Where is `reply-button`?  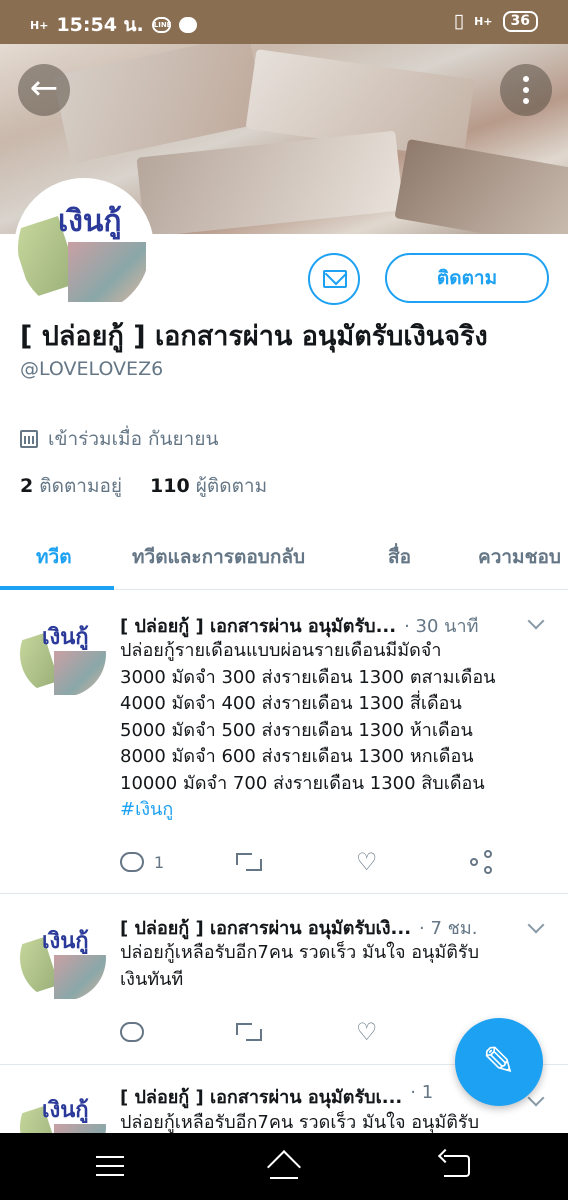 reply-button is located at coordinates (132, 1032).